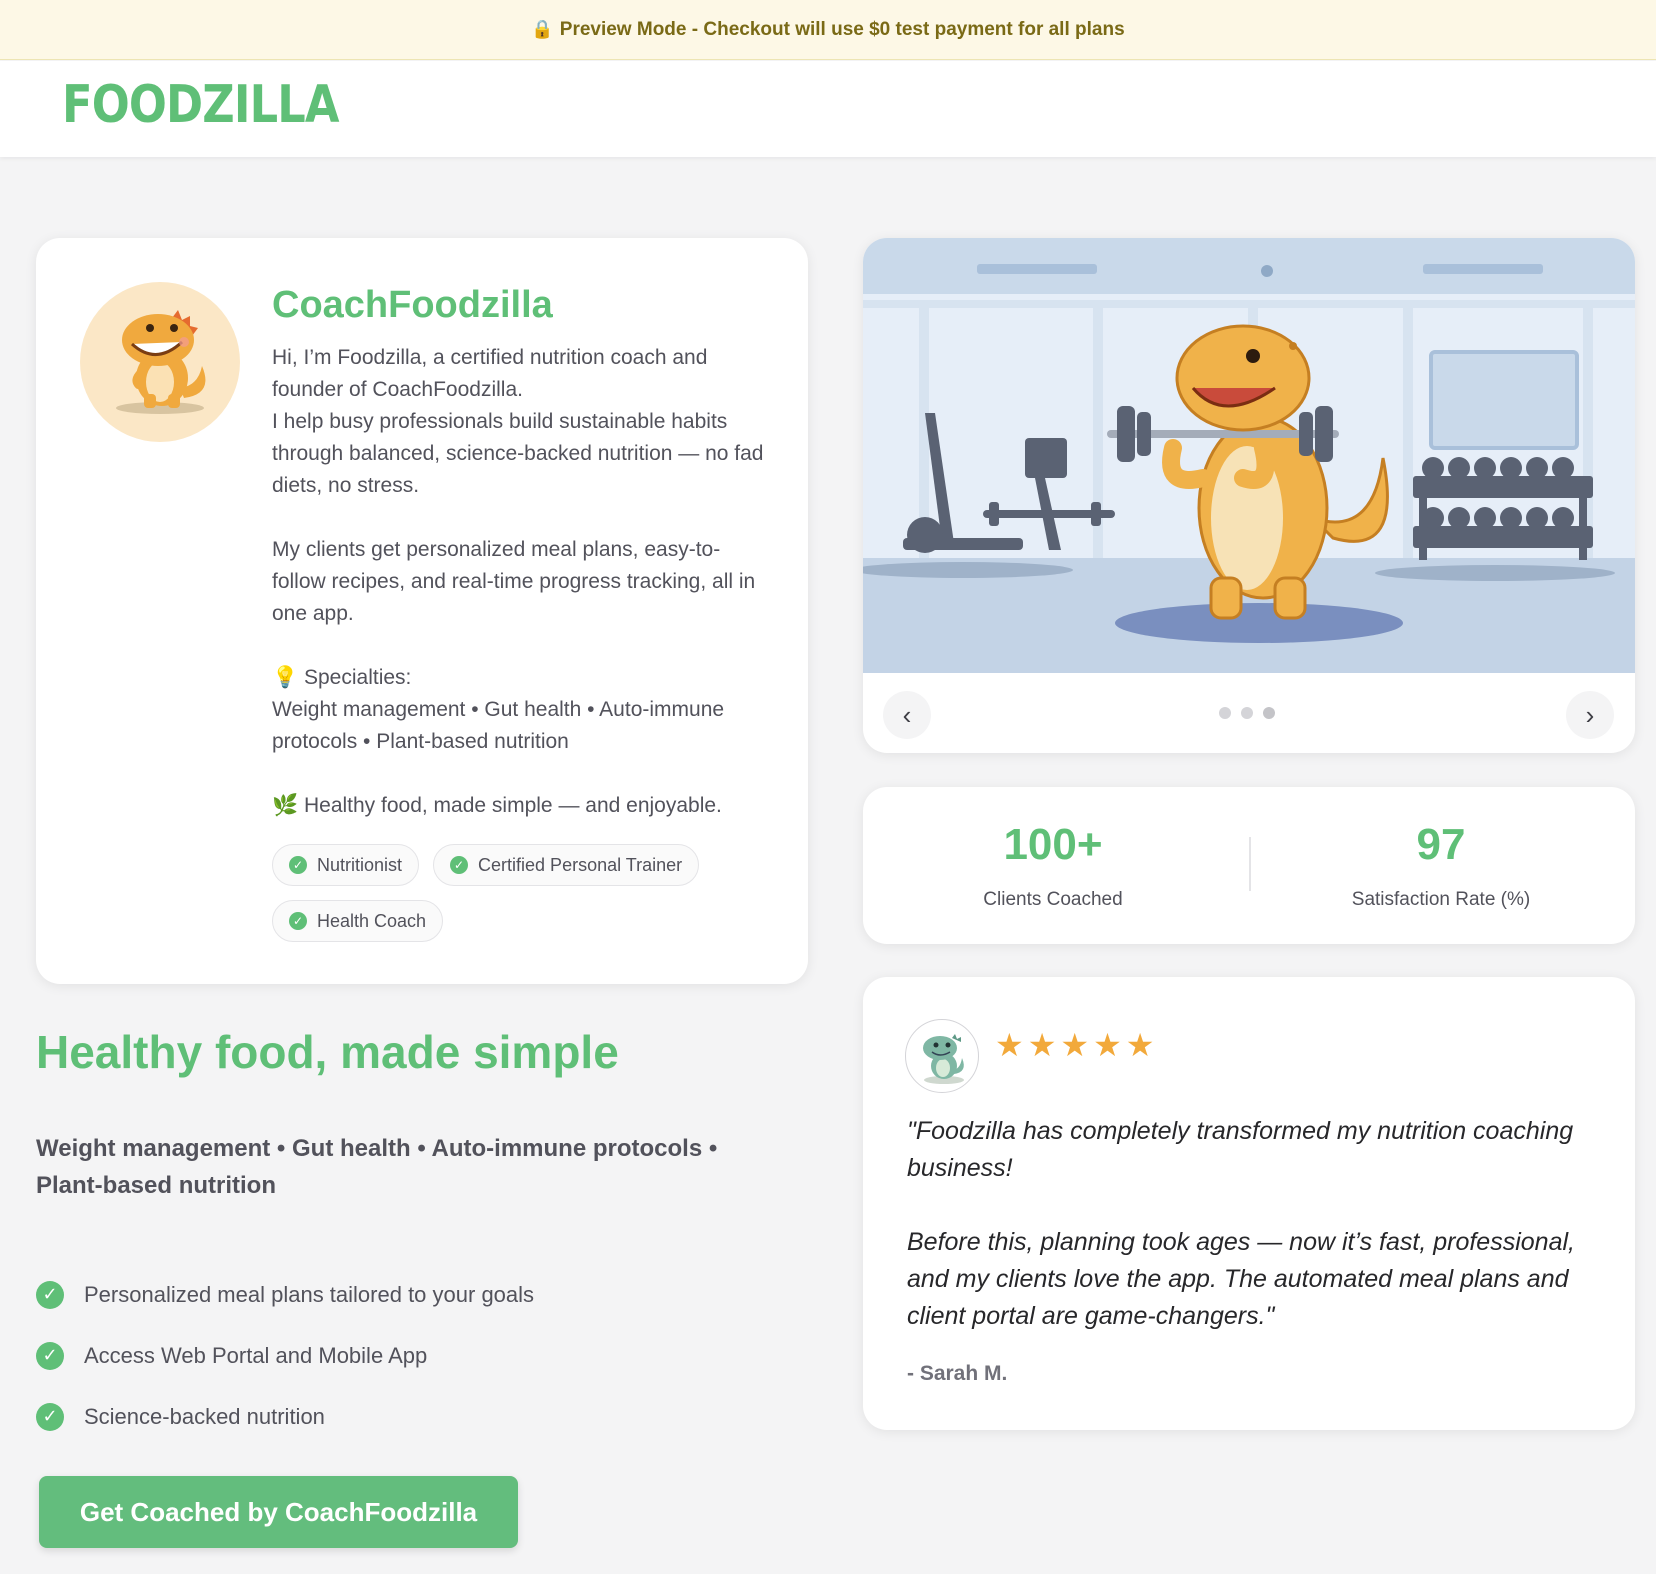 The width and height of the screenshot is (1656, 1574). I want to click on foodzilla-logo: FOODZILLA, so click(200, 105).